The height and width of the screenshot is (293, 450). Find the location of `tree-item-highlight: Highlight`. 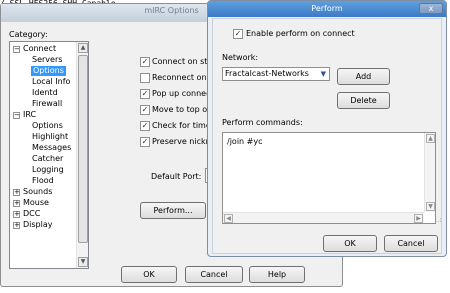

tree-item-highlight: Highlight is located at coordinates (50, 137).